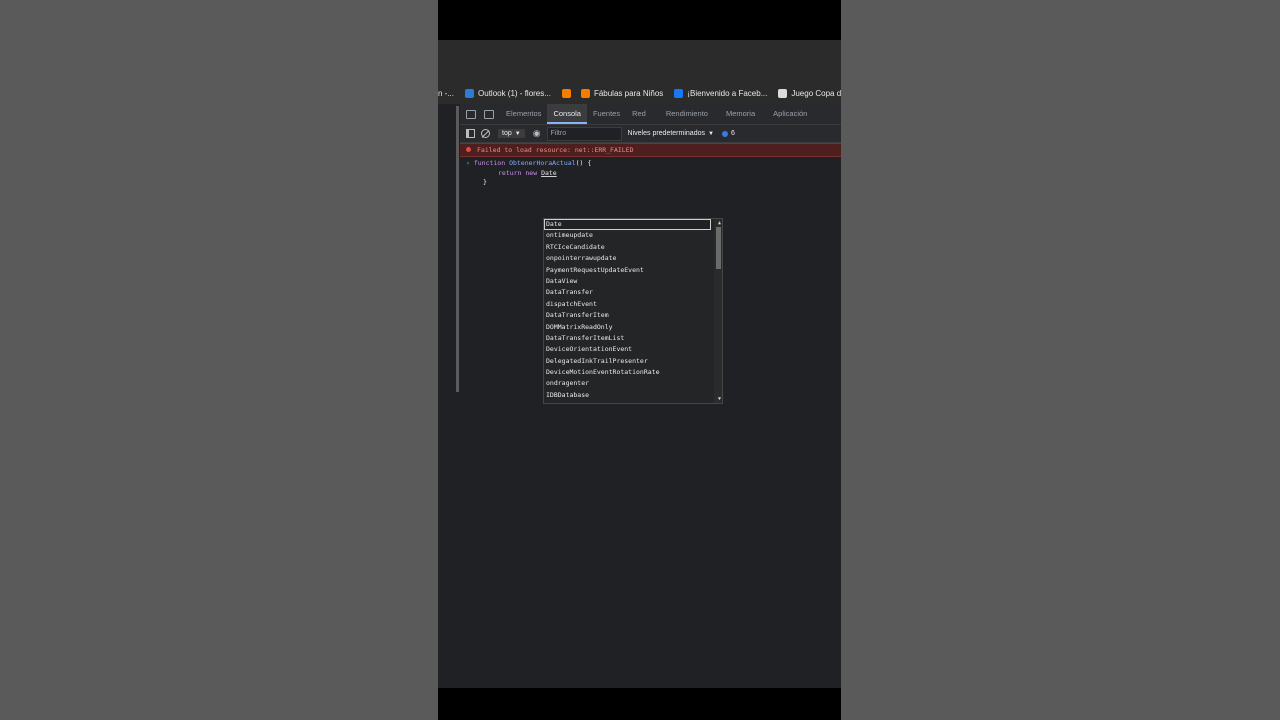 The height and width of the screenshot is (720, 1280). I want to click on error-icon, so click(468, 149).